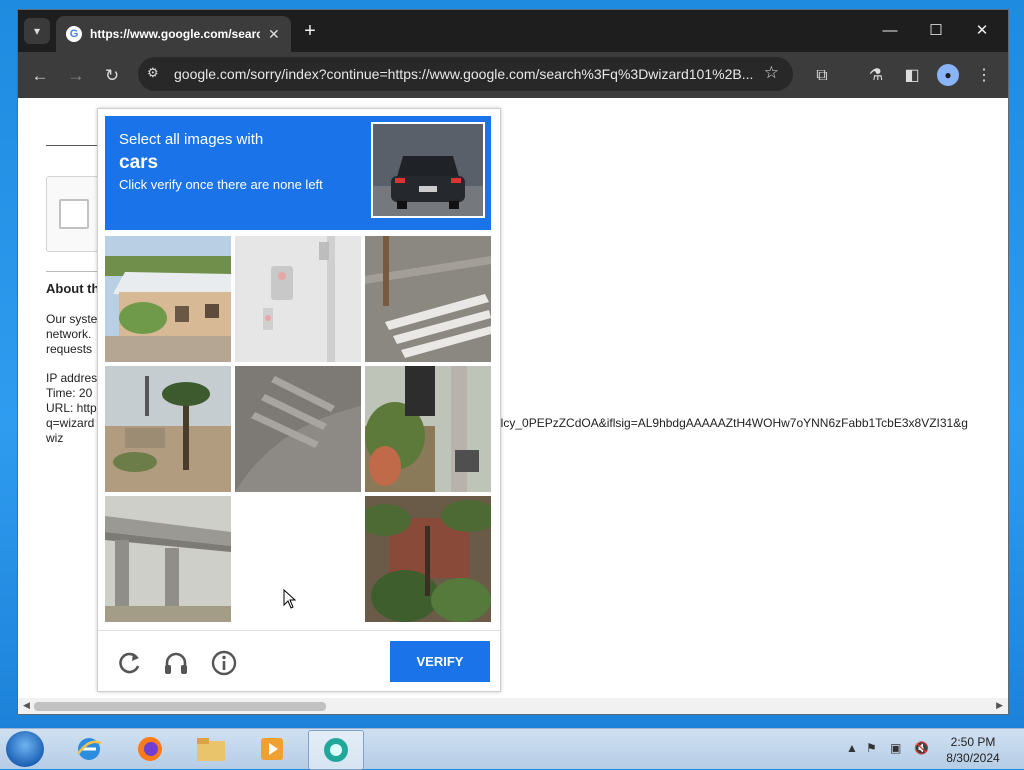 The image size is (1024, 770). What do you see at coordinates (299, 661) in the screenshot?
I see `challenge-footer: VERIFY` at bounding box center [299, 661].